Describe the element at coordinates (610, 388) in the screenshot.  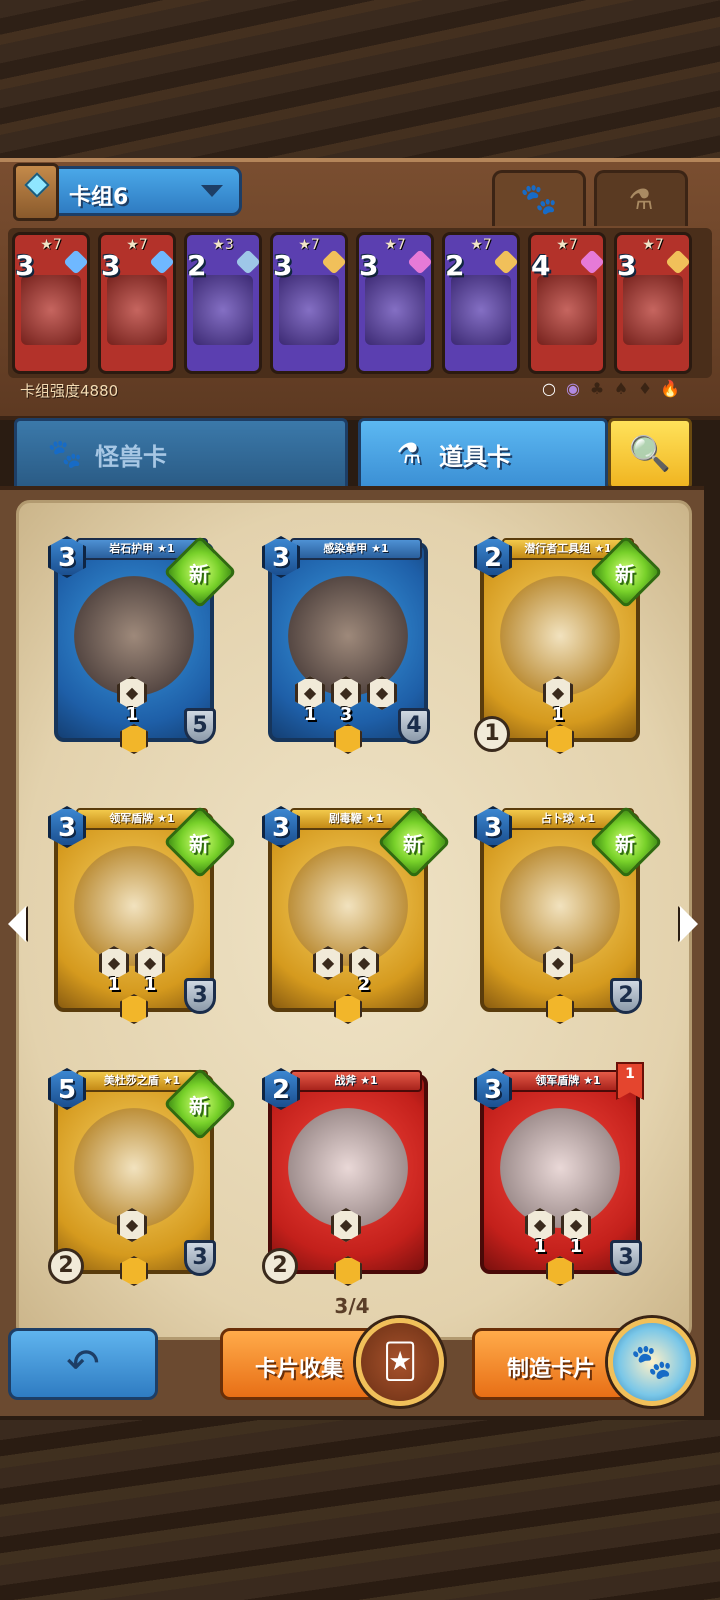
I see `deck-status-icons: ○ ◉ ♣ ♠ ♦ 🔥` at that location.